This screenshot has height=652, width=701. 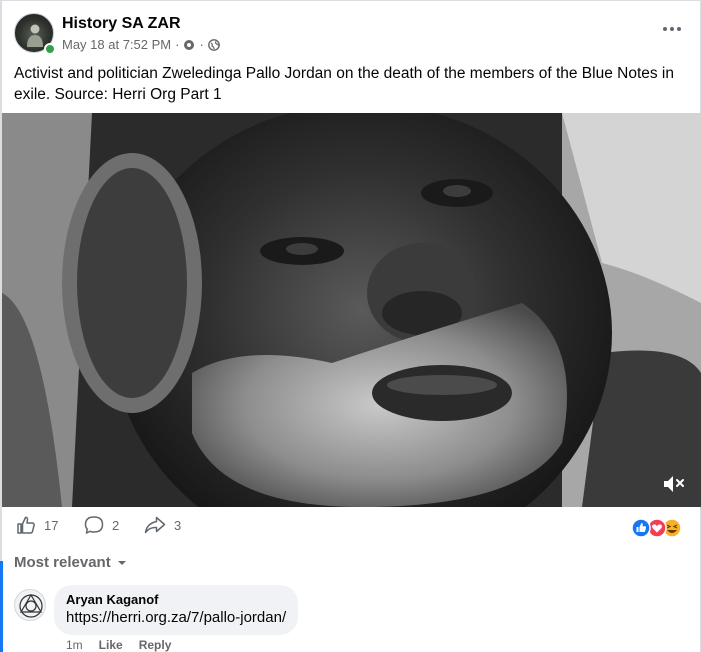 What do you see at coordinates (672, 29) in the screenshot?
I see `more-options-icon` at bounding box center [672, 29].